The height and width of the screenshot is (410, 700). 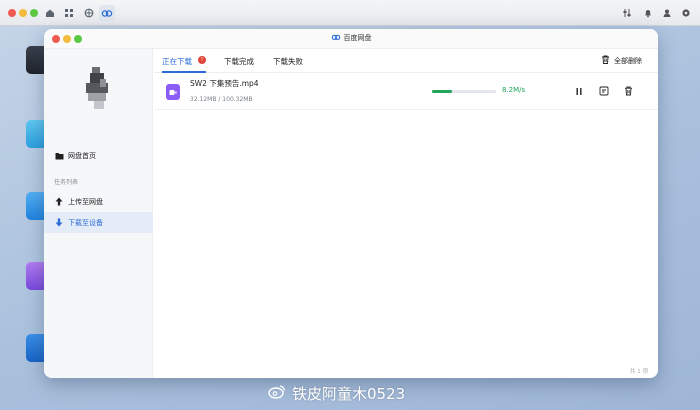 I want to click on delete-all-button: 全部删除, so click(x=621, y=60).